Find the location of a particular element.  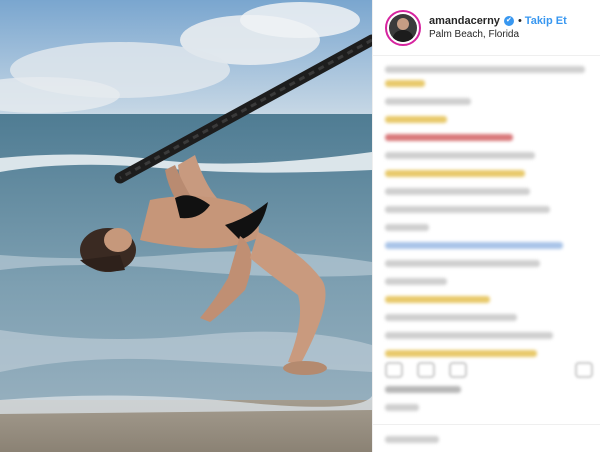

comment-icon is located at coordinates (426, 370).